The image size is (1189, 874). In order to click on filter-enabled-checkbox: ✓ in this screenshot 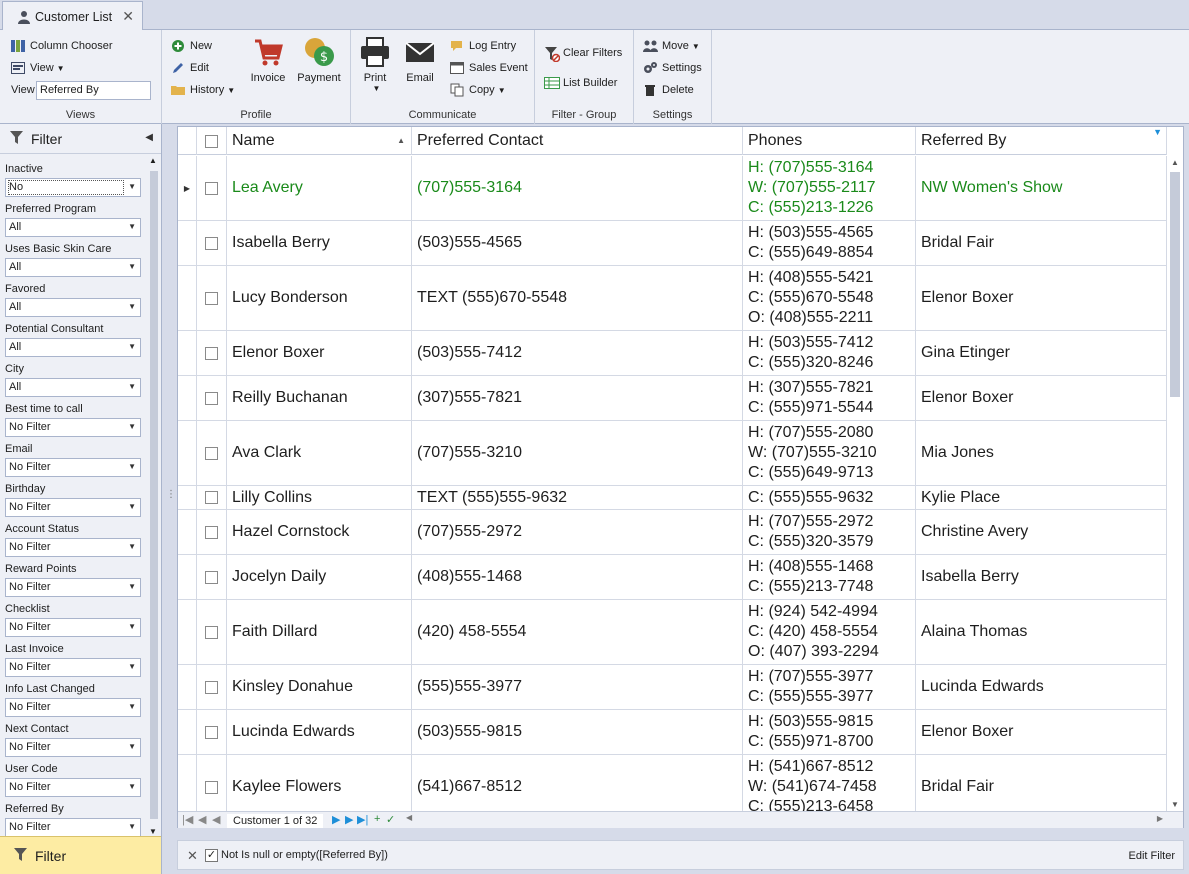, I will do `click(211, 855)`.